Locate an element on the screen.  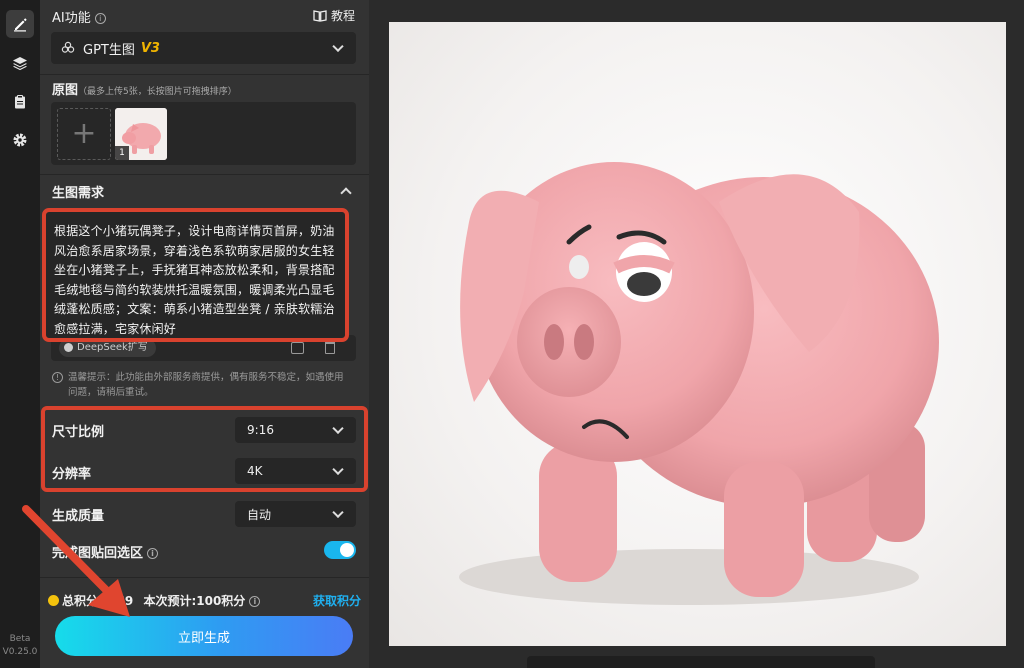
paste-back-toggle is located at coordinates (340, 550).